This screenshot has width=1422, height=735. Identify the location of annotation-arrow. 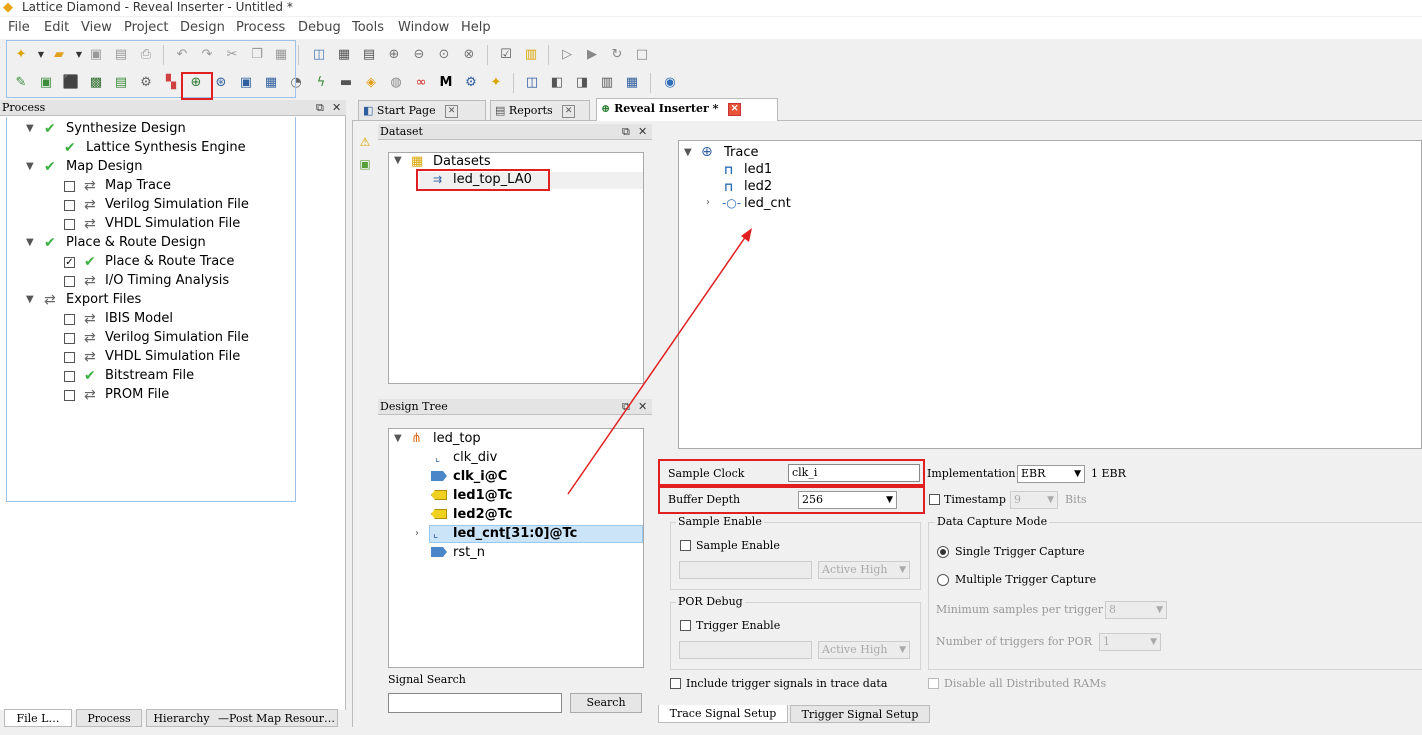
(659, 361).